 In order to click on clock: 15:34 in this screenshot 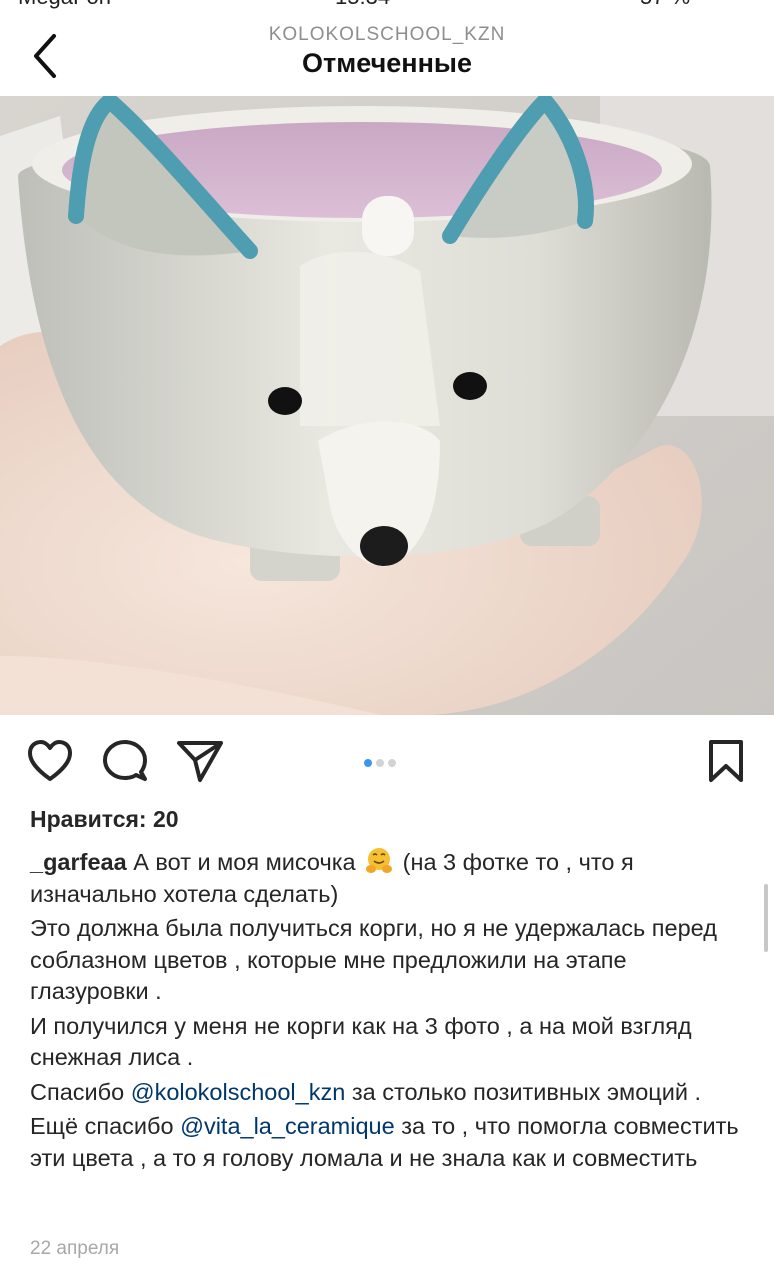, I will do `click(362, 5)`.